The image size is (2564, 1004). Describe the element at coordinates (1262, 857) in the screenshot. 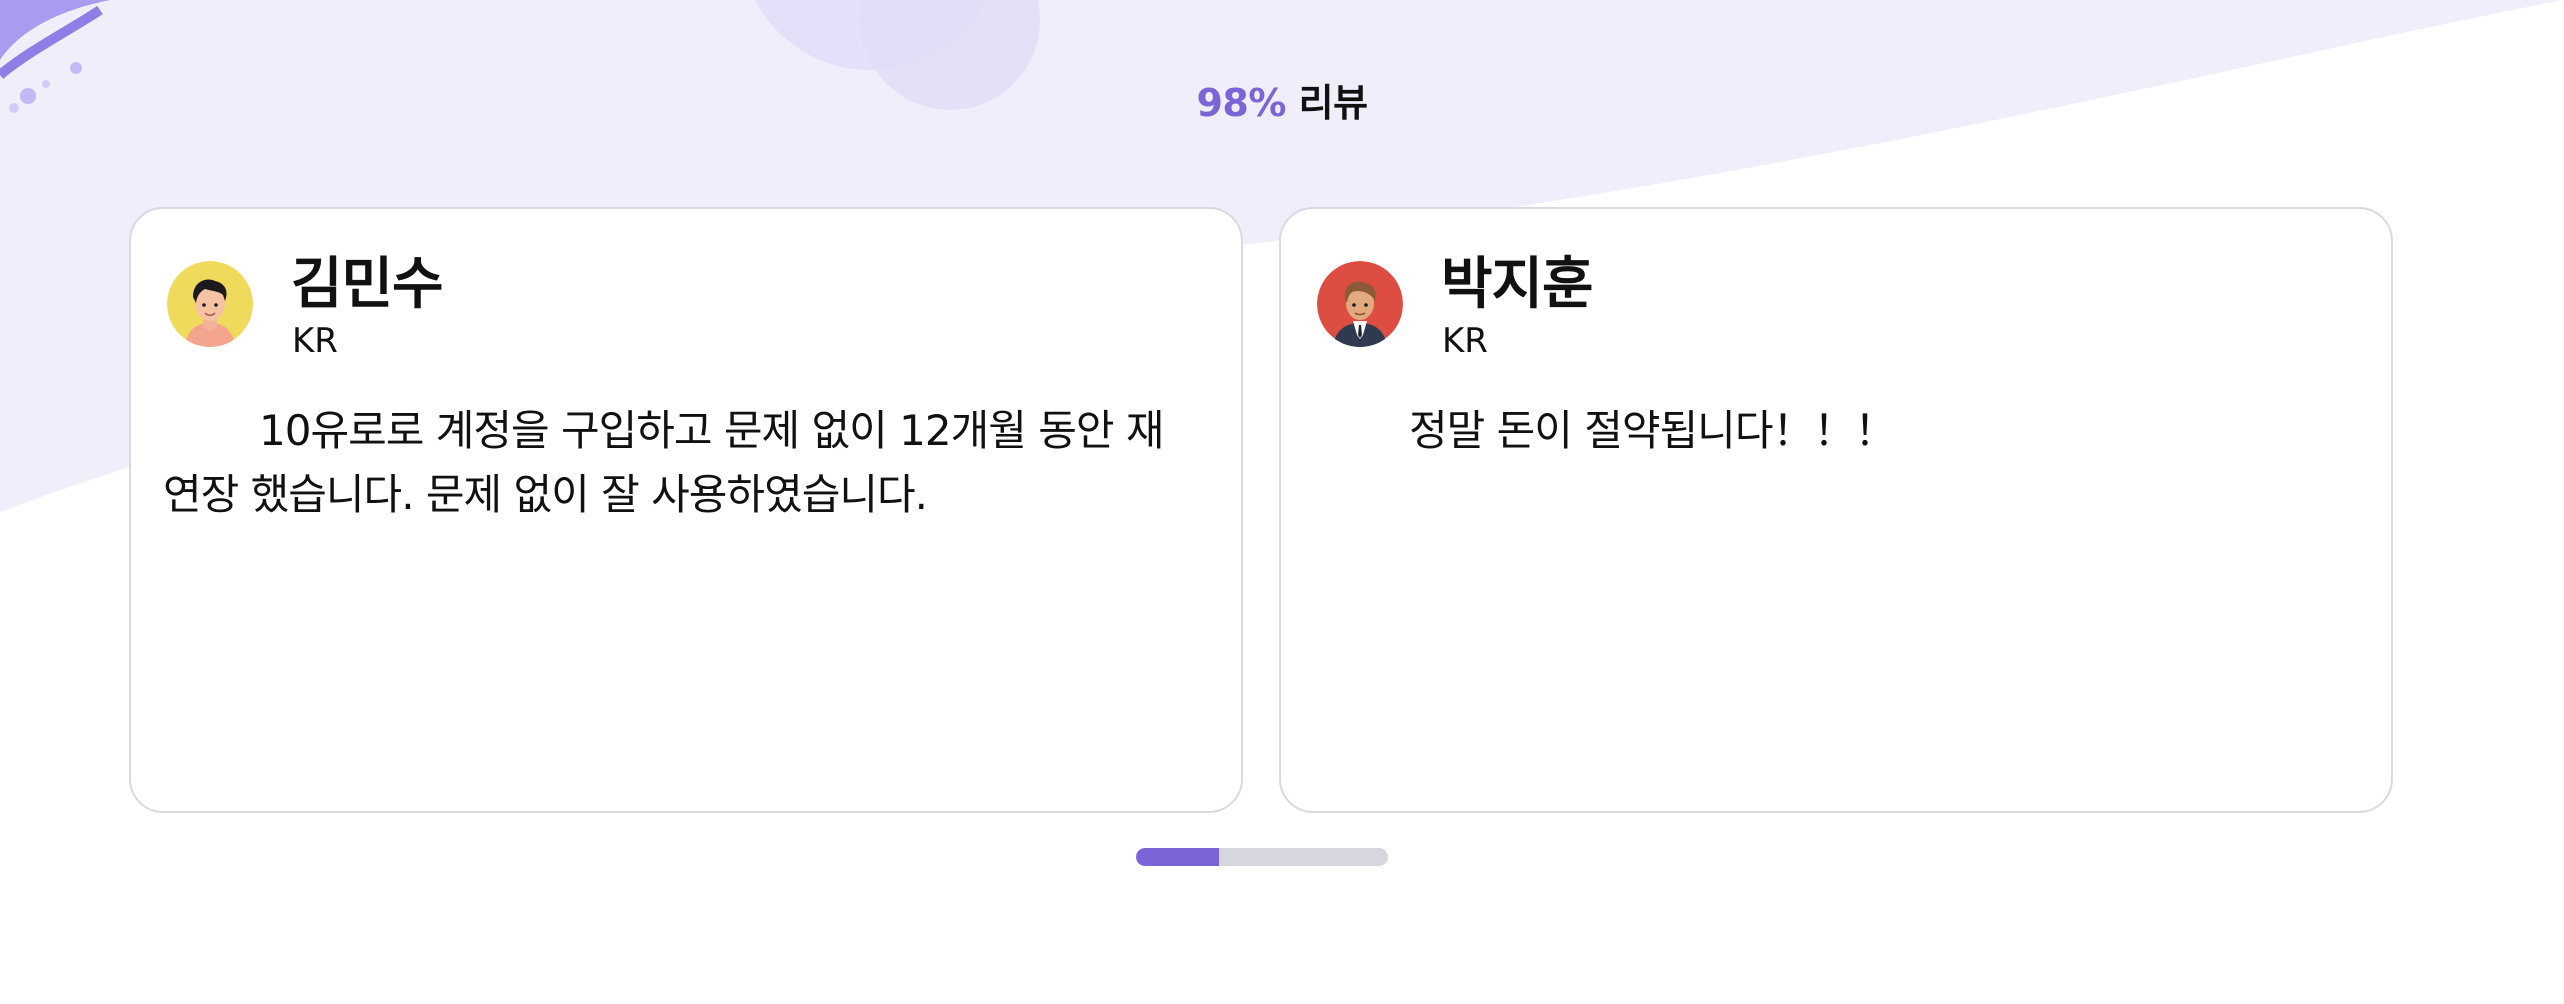

I see `carousel-progress-bar` at that location.